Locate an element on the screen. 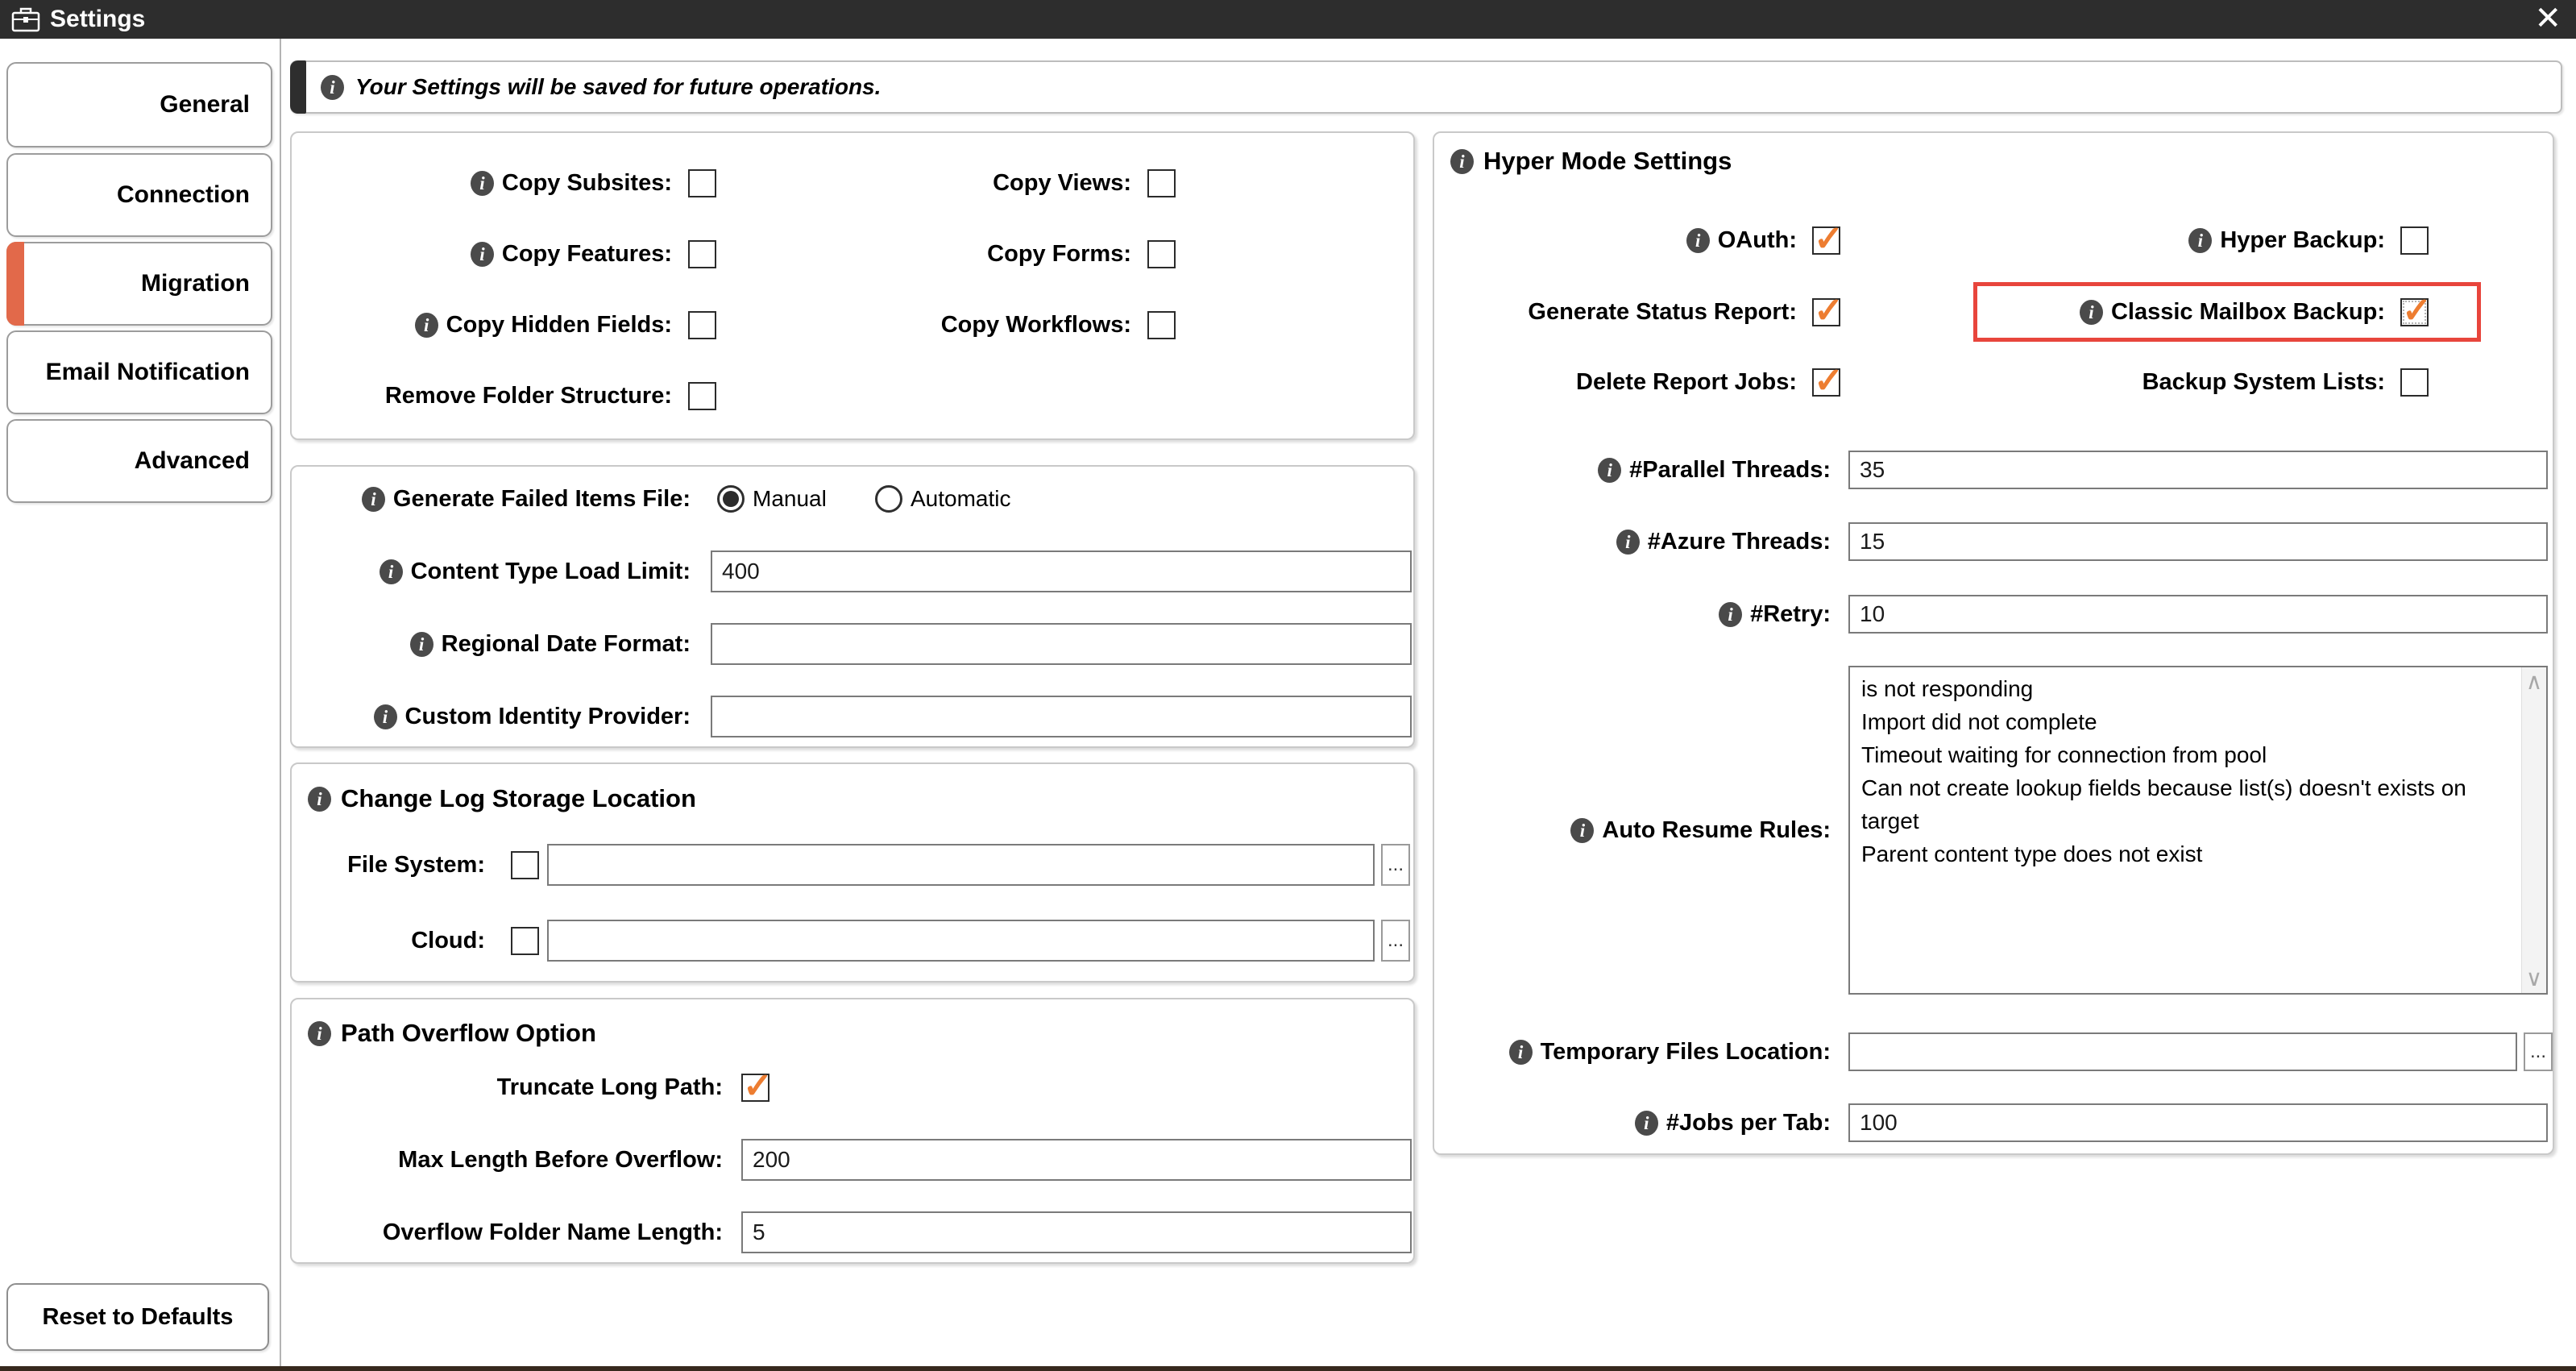 The height and width of the screenshot is (1371, 2576). tab-advanced: Advanced is located at coordinates (139, 461).